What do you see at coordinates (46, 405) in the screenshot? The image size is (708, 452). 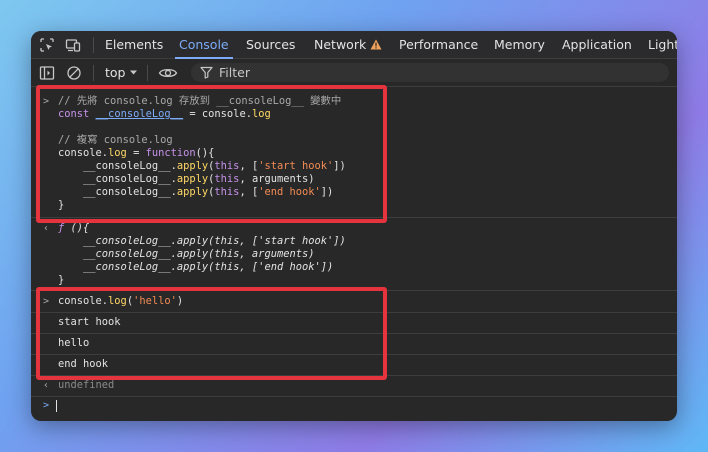 I see `prompt-icon: >` at bounding box center [46, 405].